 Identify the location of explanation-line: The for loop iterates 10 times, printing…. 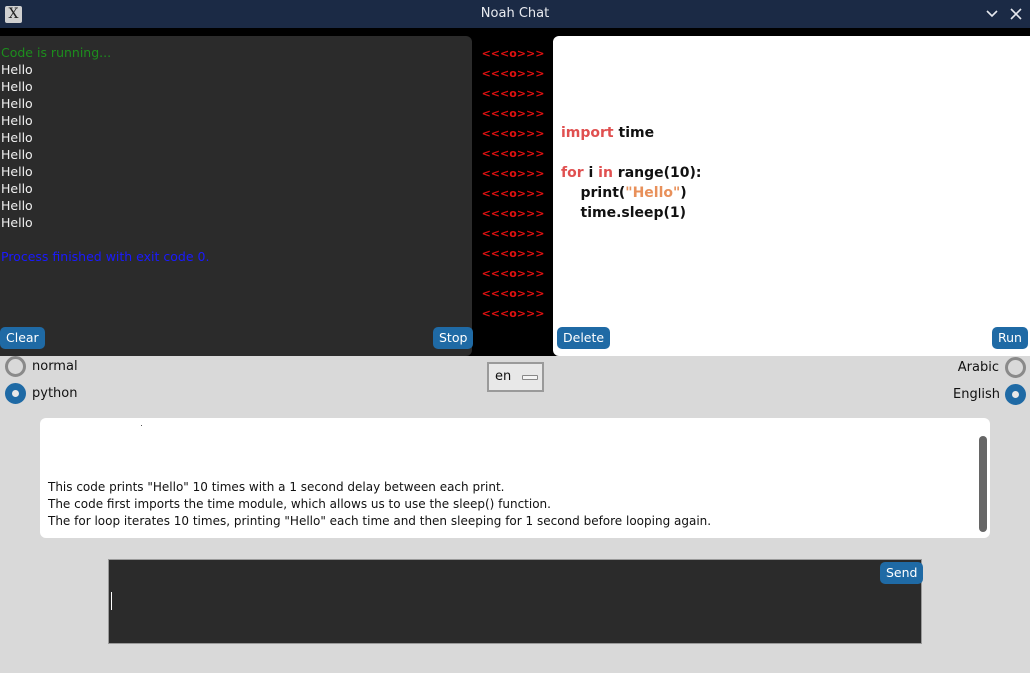
(380, 521).